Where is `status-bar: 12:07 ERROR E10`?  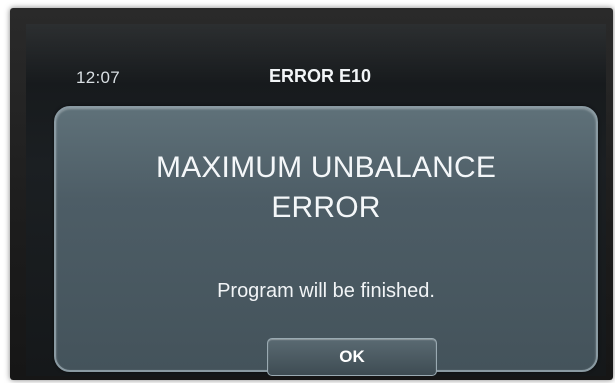 status-bar: 12:07 ERROR E10 is located at coordinates (316, 79).